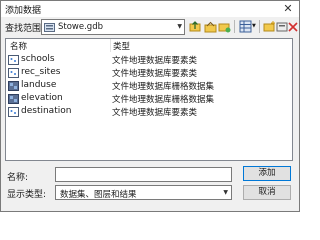  I want to click on list-item: landuse 文件地理数据库栅格数据集, so click(149, 86).